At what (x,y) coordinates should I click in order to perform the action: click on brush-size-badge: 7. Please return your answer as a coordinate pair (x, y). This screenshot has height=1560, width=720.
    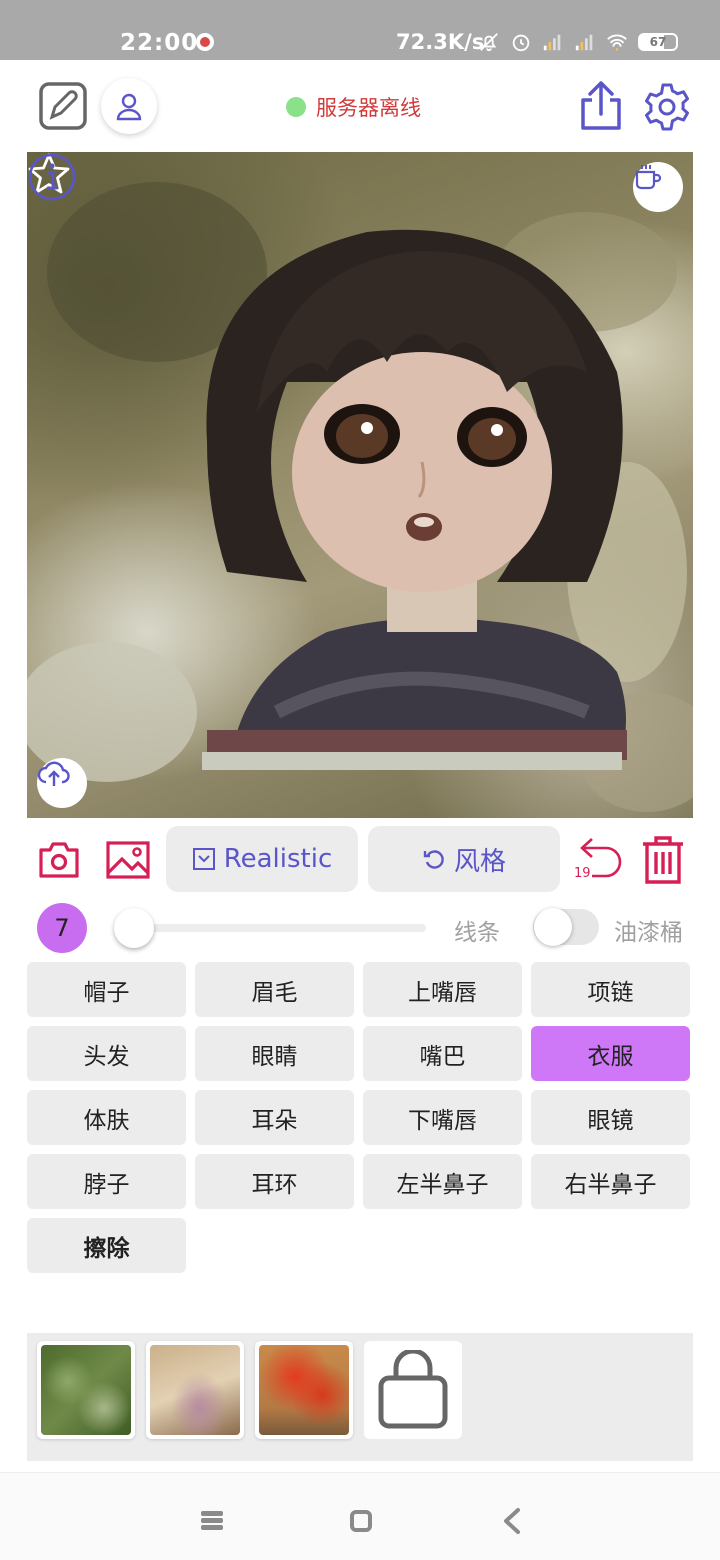
    Looking at the image, I should click on (62, 928).